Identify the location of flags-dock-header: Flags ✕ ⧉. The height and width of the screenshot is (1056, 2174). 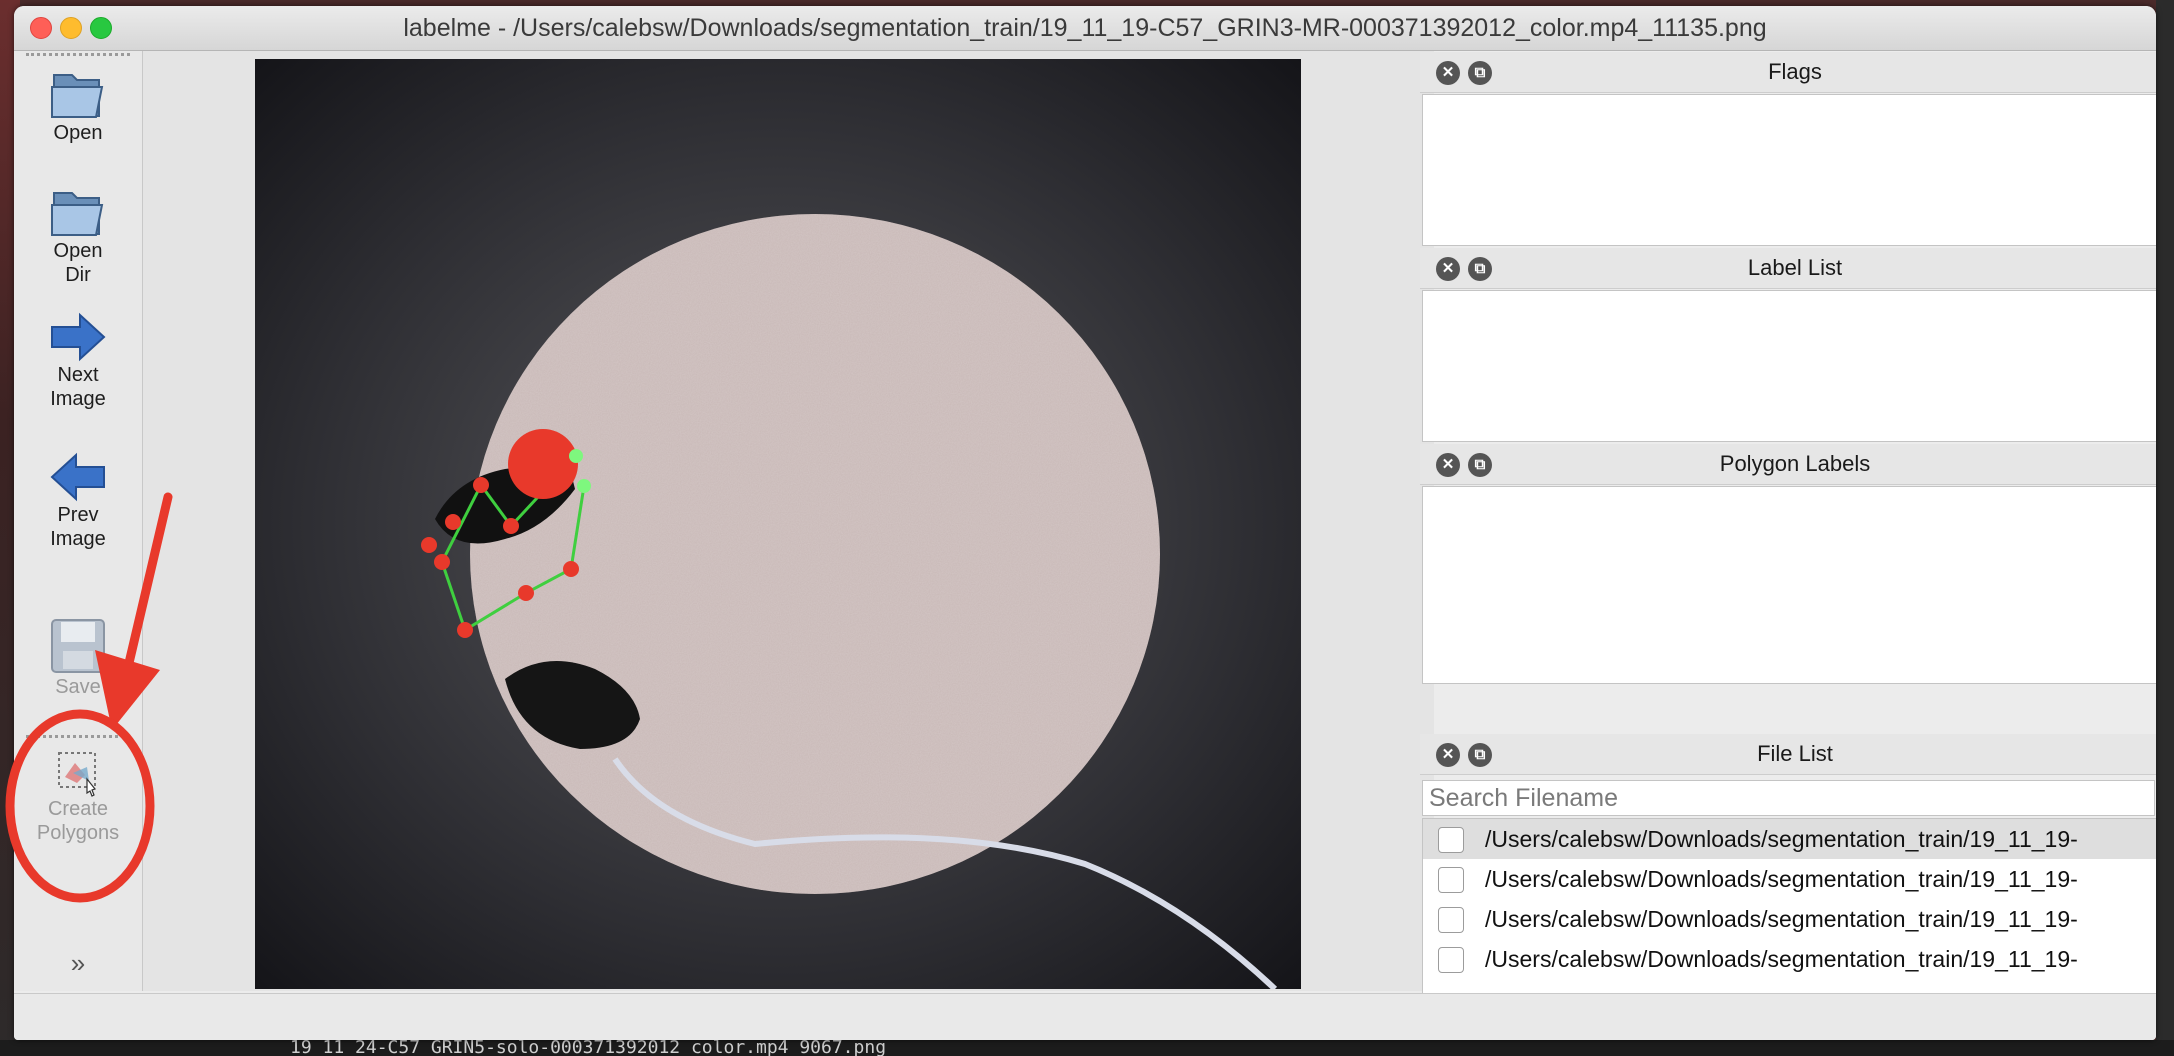
(1788, 72).